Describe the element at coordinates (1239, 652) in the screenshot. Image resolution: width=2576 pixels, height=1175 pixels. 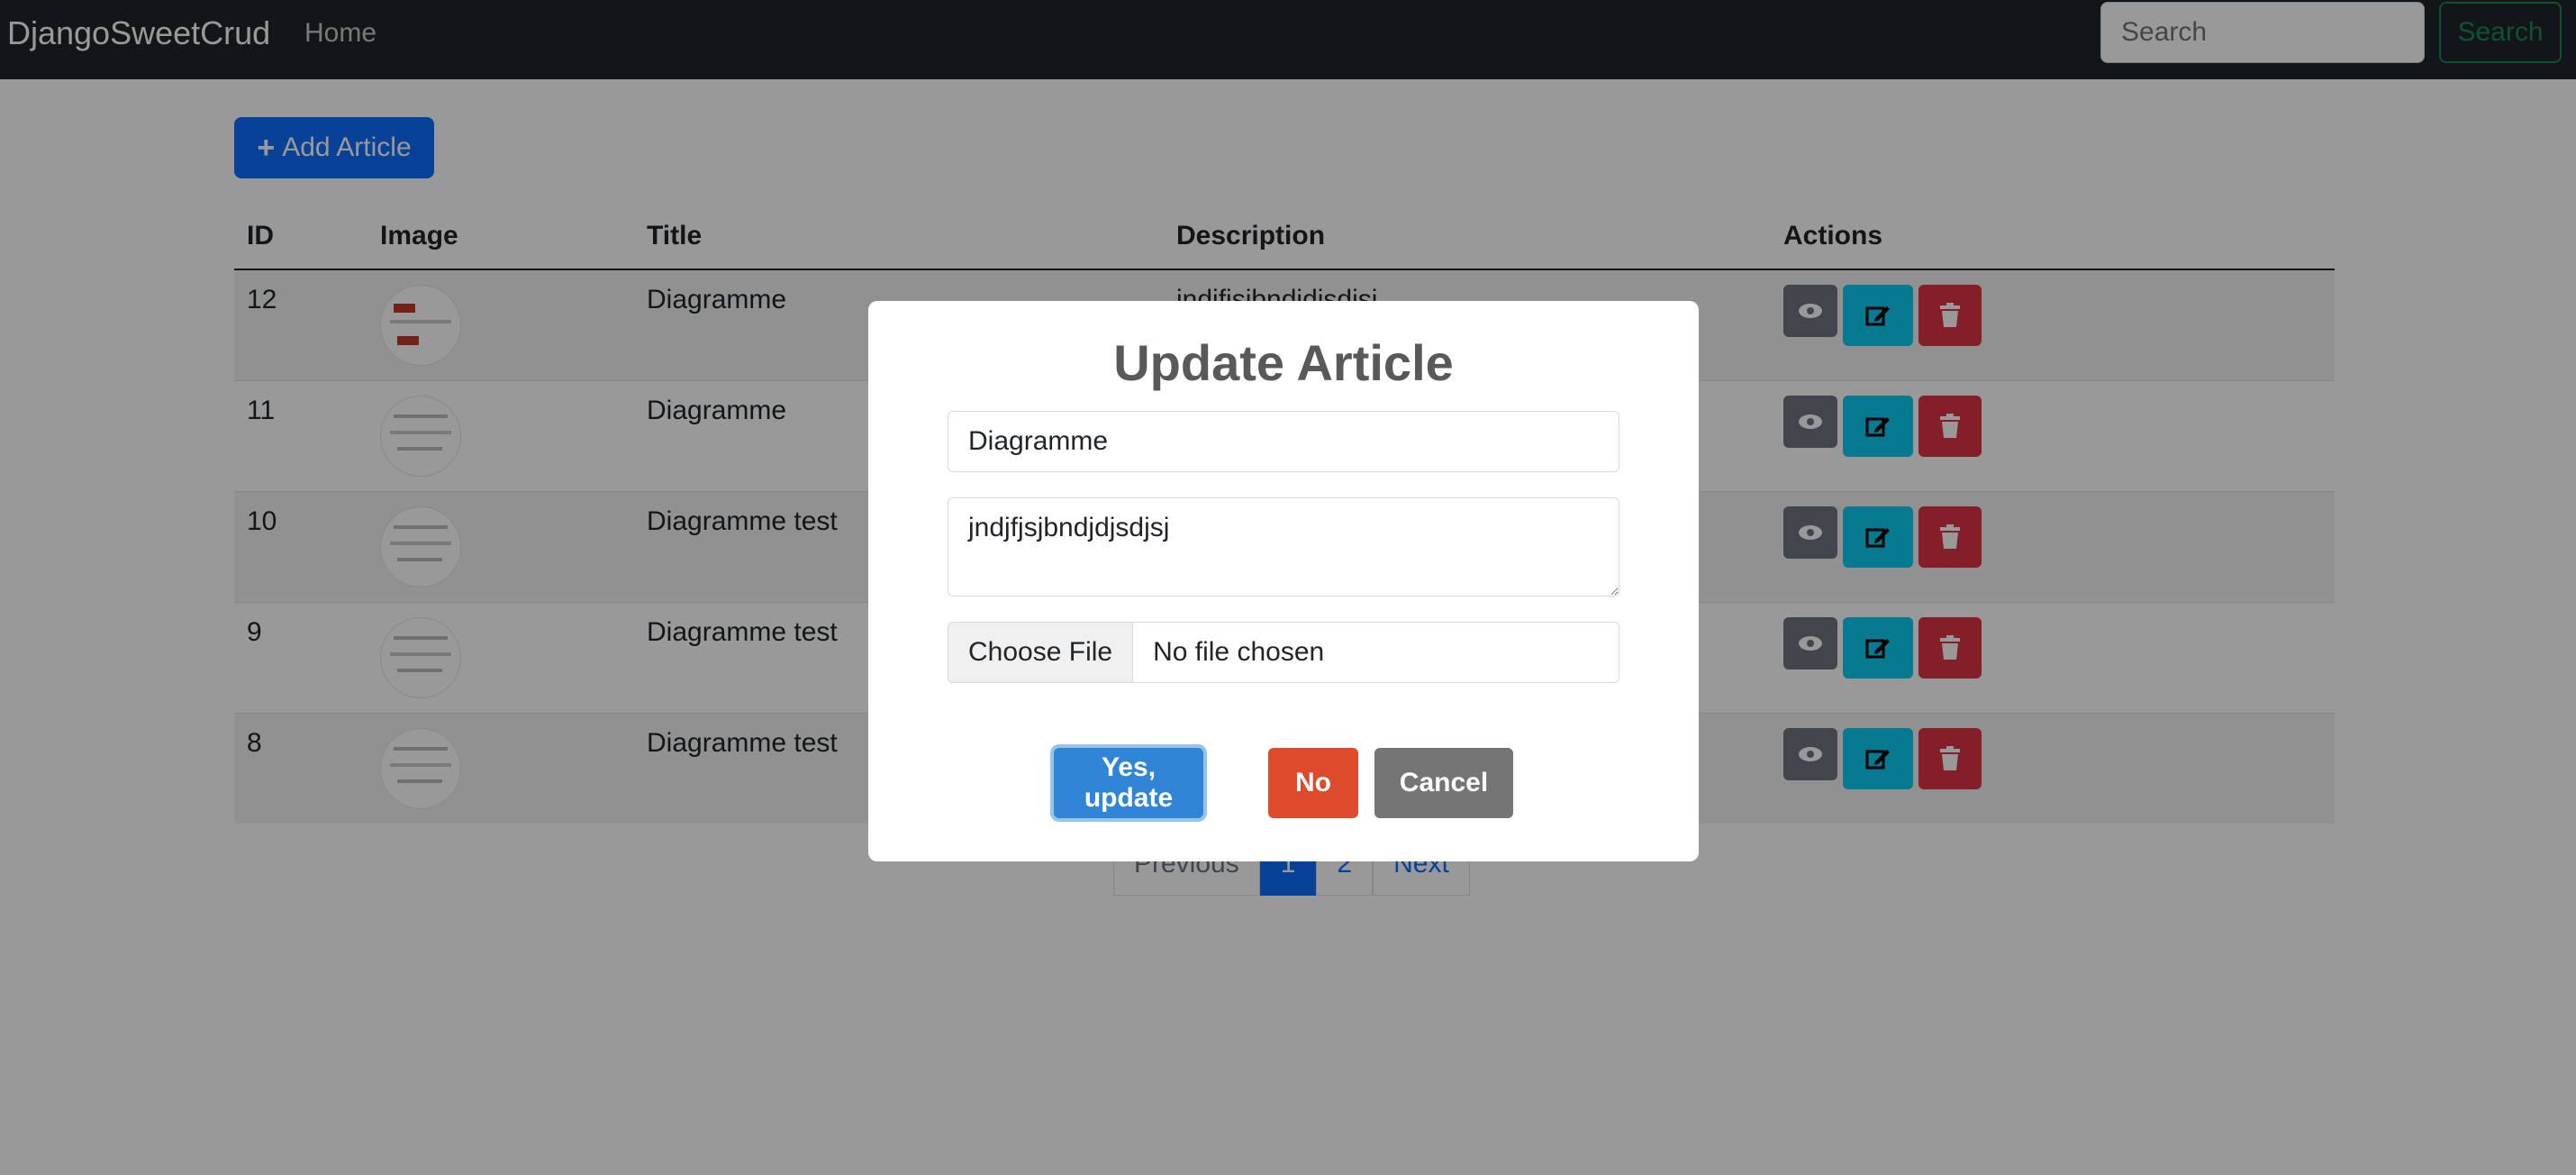
I see `file-status: No file chosen` at that location.